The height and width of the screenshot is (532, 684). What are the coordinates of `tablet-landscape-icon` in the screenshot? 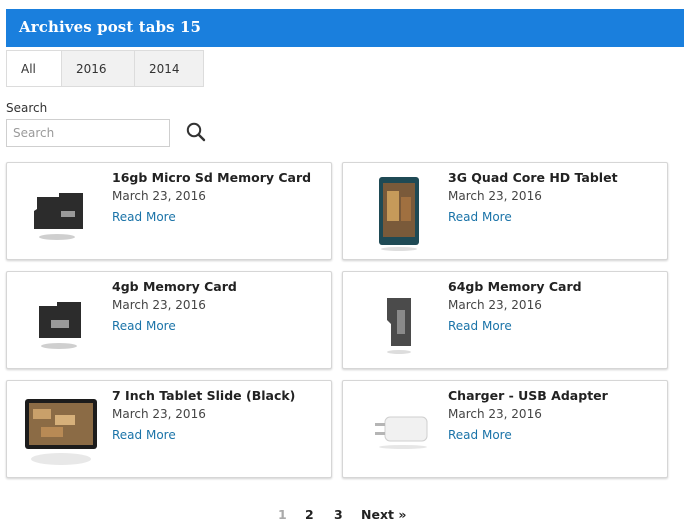 It's located at (61, 429).